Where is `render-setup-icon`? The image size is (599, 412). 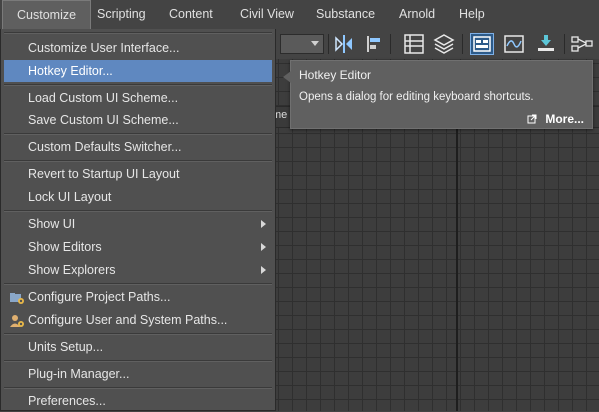
render-setup-icon is located at coordinates (546, 44).